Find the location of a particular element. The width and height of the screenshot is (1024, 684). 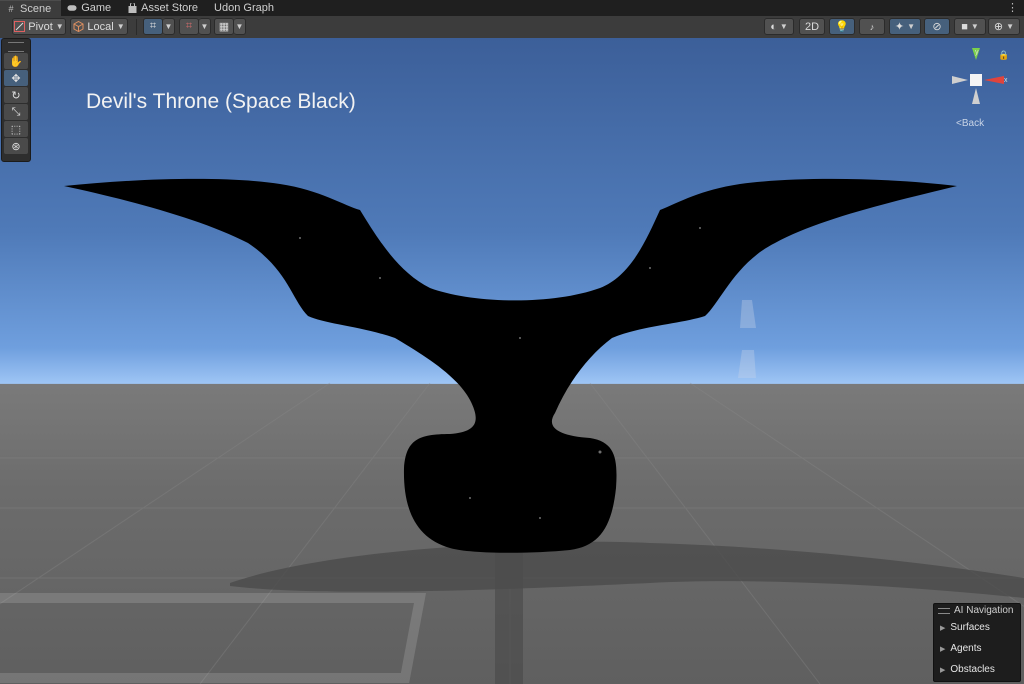

increment-snap-button: ⌗ is located at coordinates (189, 26).